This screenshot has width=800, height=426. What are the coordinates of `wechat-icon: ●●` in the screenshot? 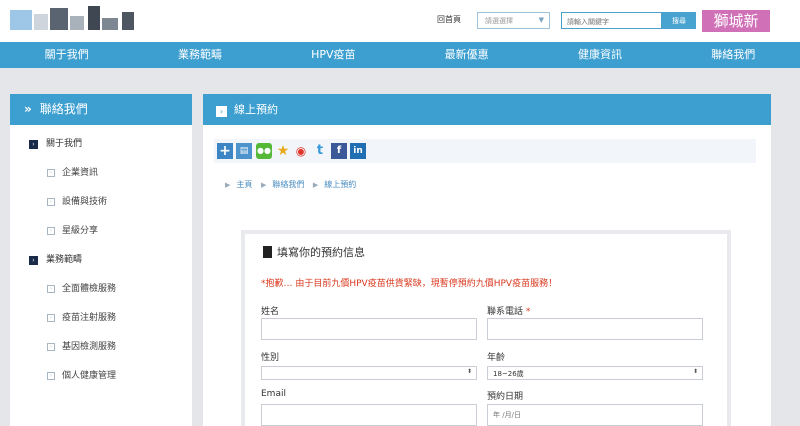 It's located at (264, 151).